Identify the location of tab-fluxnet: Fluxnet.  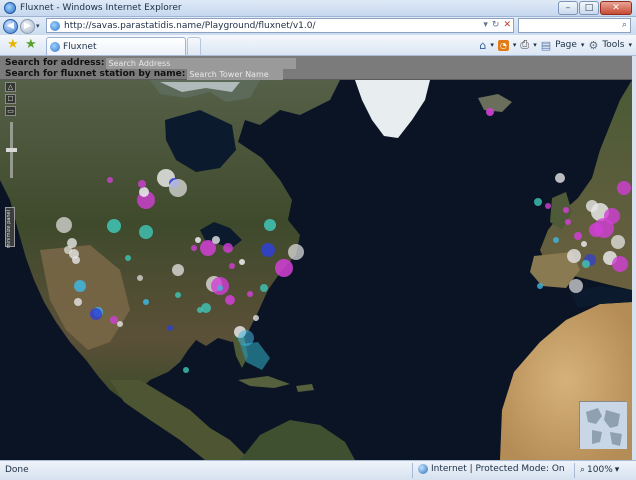
(116, 46).